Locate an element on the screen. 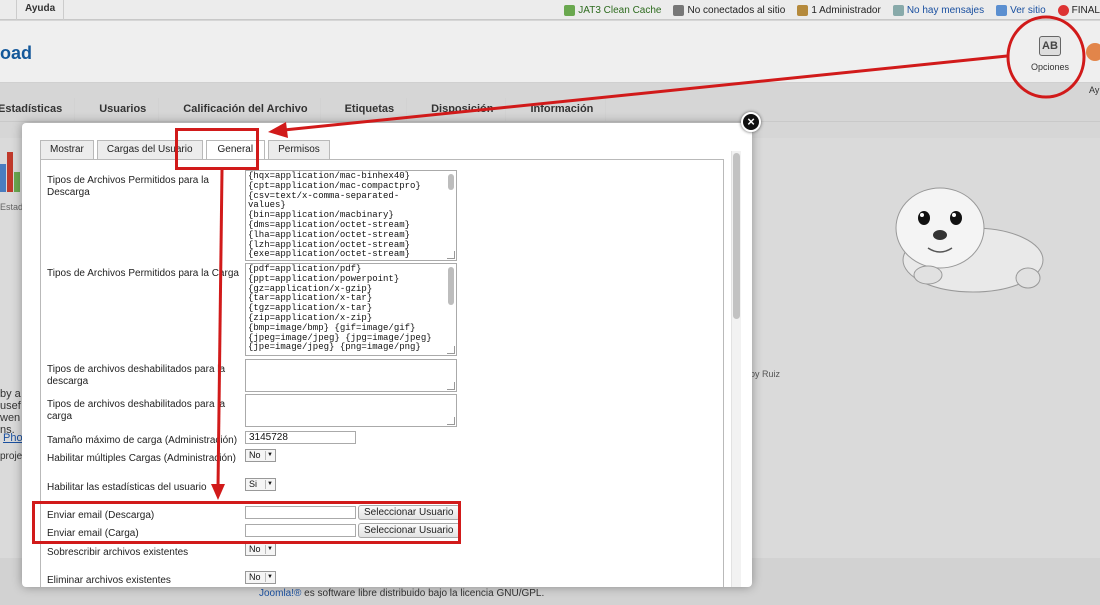 Image resolution: width=1100 pixels, height=605 pixels. users-icon is located at coordinates (679, 10).